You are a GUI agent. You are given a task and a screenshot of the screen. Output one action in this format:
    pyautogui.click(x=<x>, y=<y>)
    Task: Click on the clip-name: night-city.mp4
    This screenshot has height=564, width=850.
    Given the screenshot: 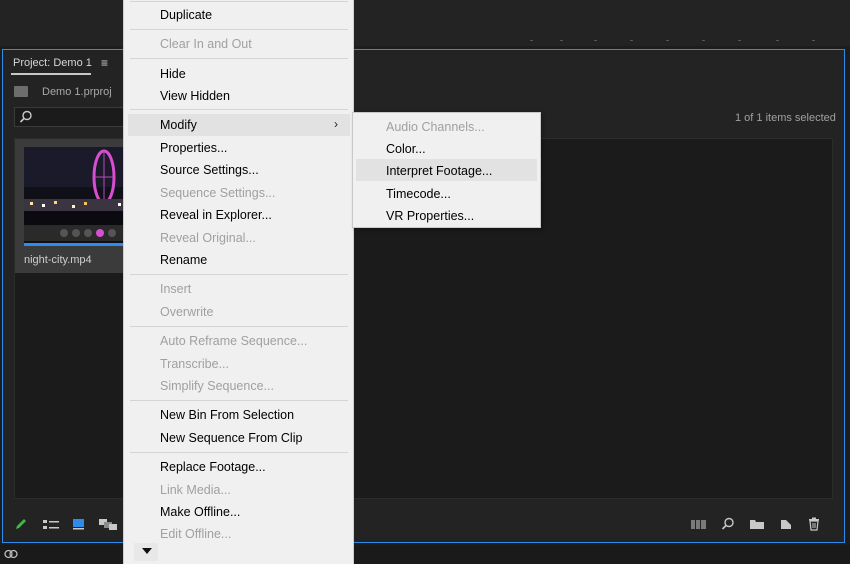 What is the action you would take?
    pyautogui.click(x=58, y=260)
    